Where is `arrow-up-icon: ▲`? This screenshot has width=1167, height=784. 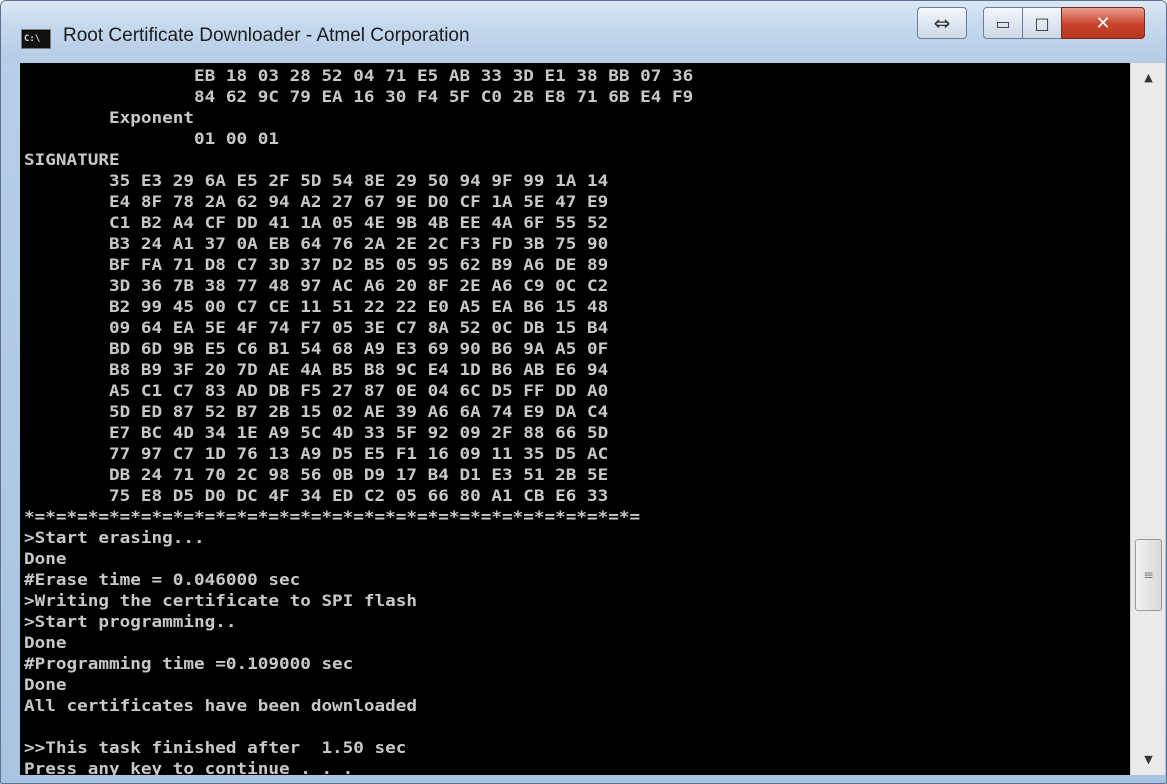
arrow-up-icon: ▲ is located at coordinates (1148, 77).